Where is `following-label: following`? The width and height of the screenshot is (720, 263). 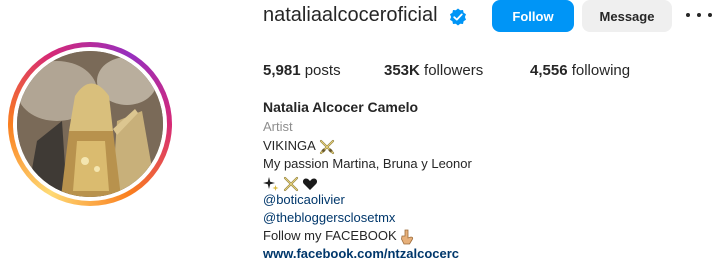 following-label: following is located at coordinates (601, 70).